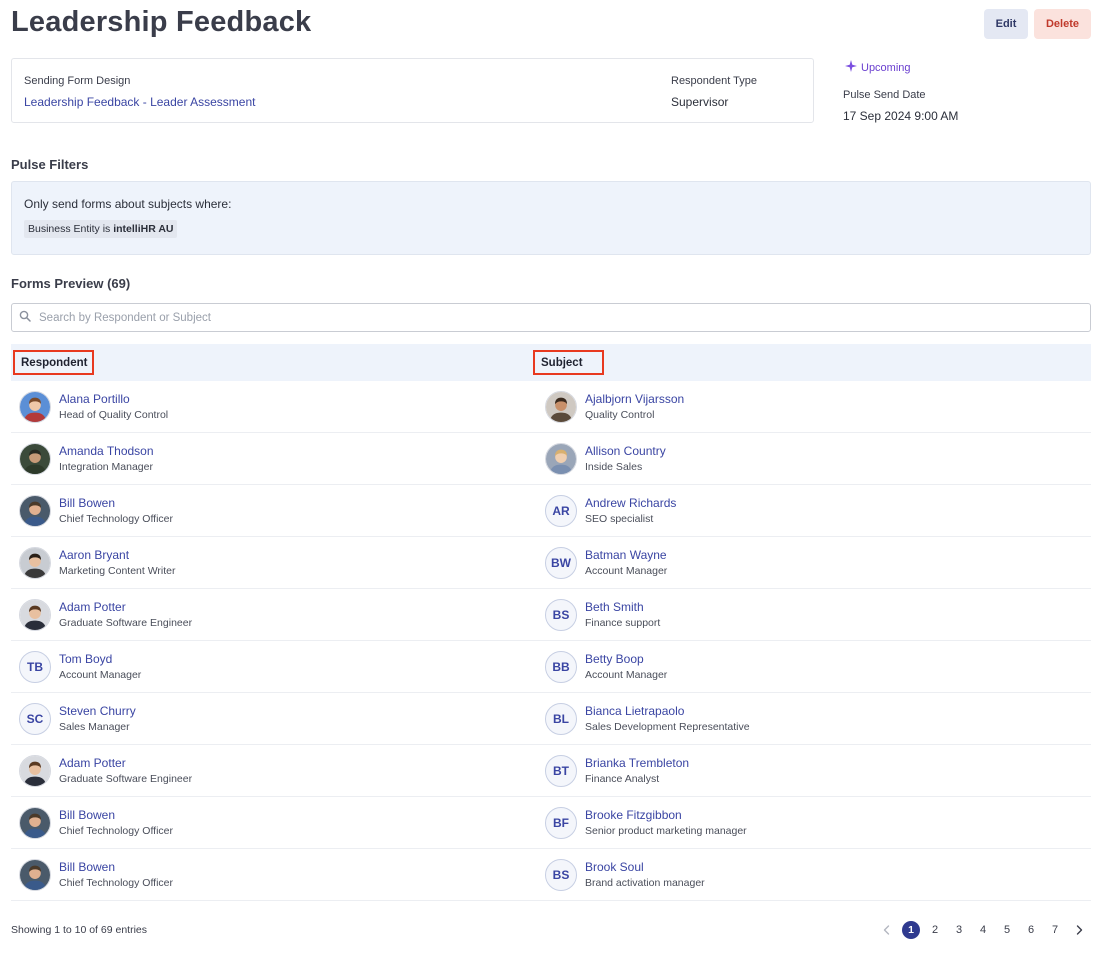  I want to click on filter-chip: Business Entity is intelliHR AU, so click(101, 229).